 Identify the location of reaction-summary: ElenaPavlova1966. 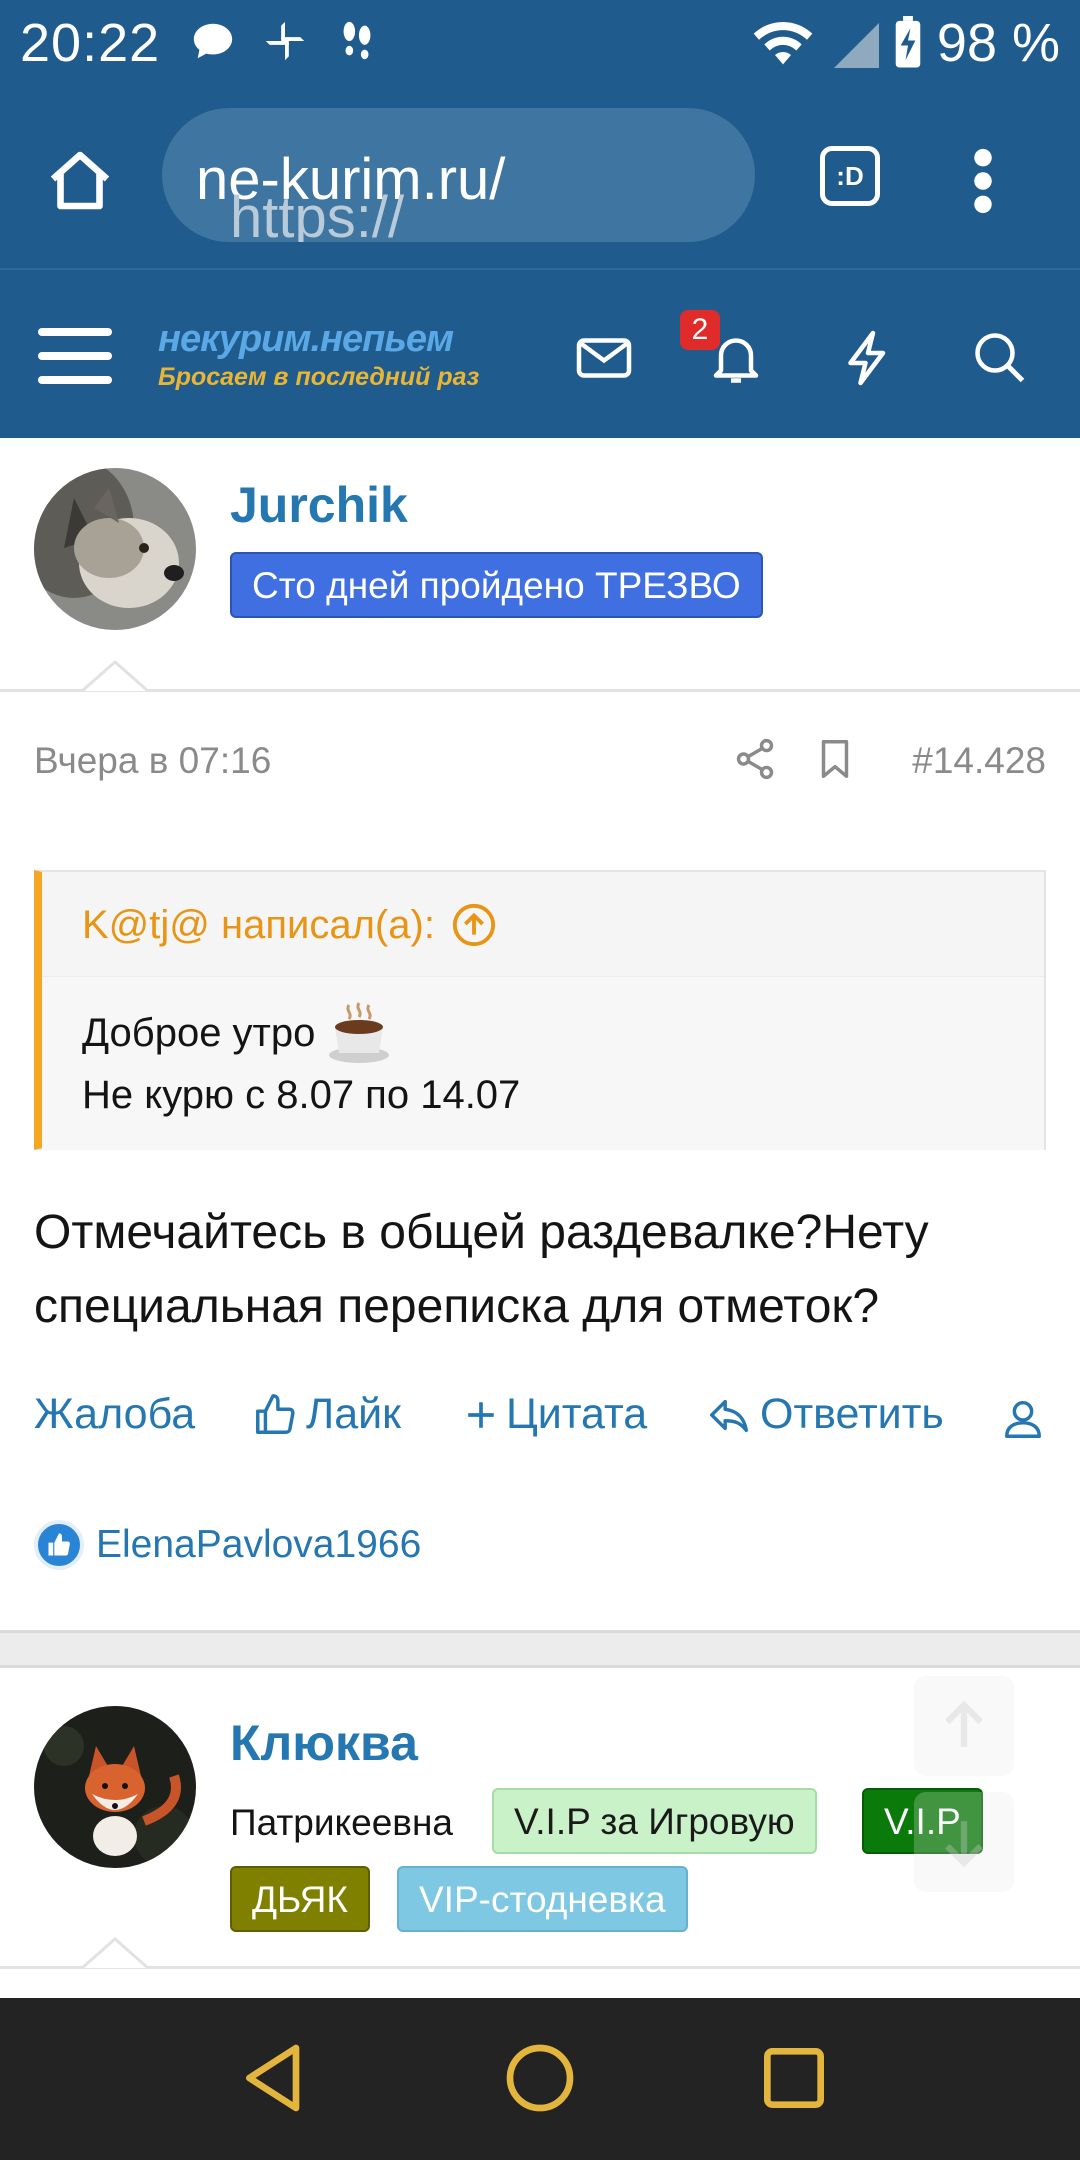
(227, 1545).